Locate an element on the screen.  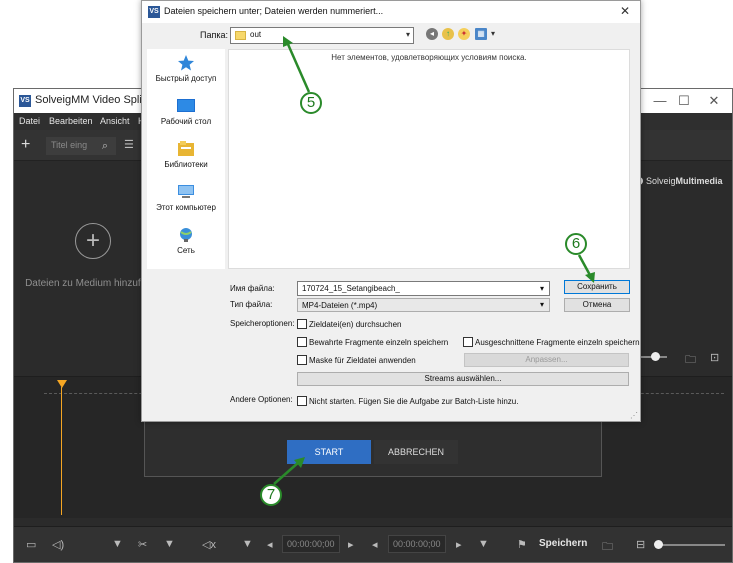
libraries-icon is located at coordinates (186, 148).